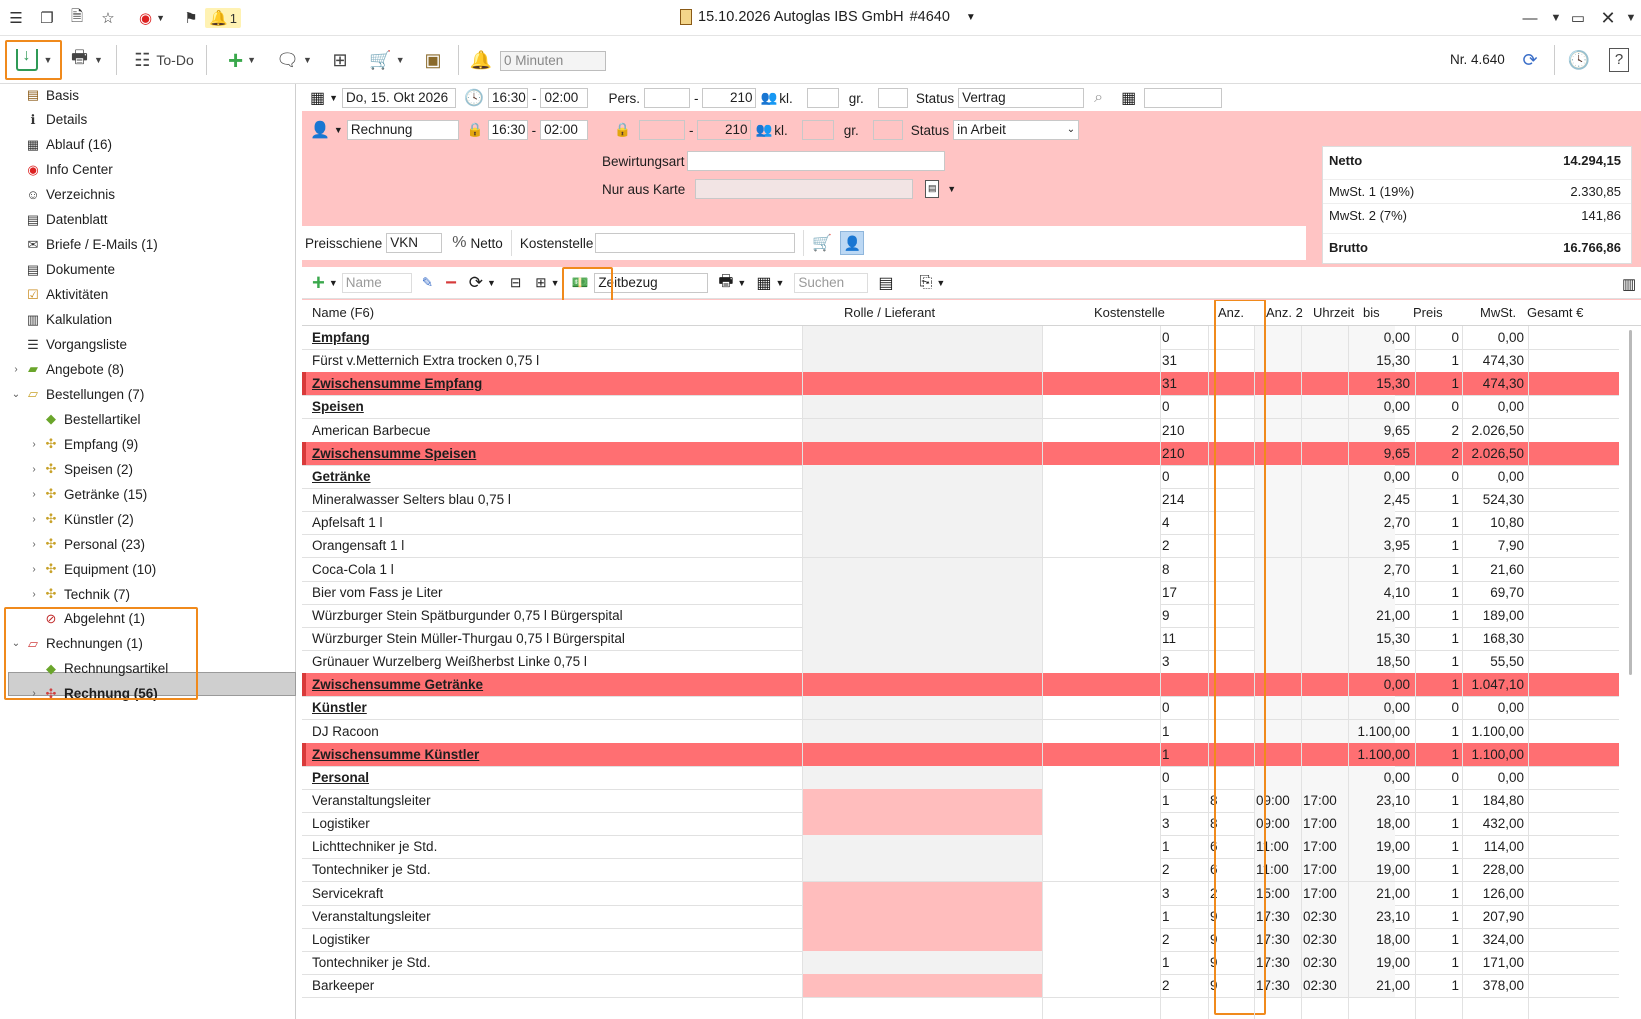  I want to click on doc-kl-input, so click(817, 130).